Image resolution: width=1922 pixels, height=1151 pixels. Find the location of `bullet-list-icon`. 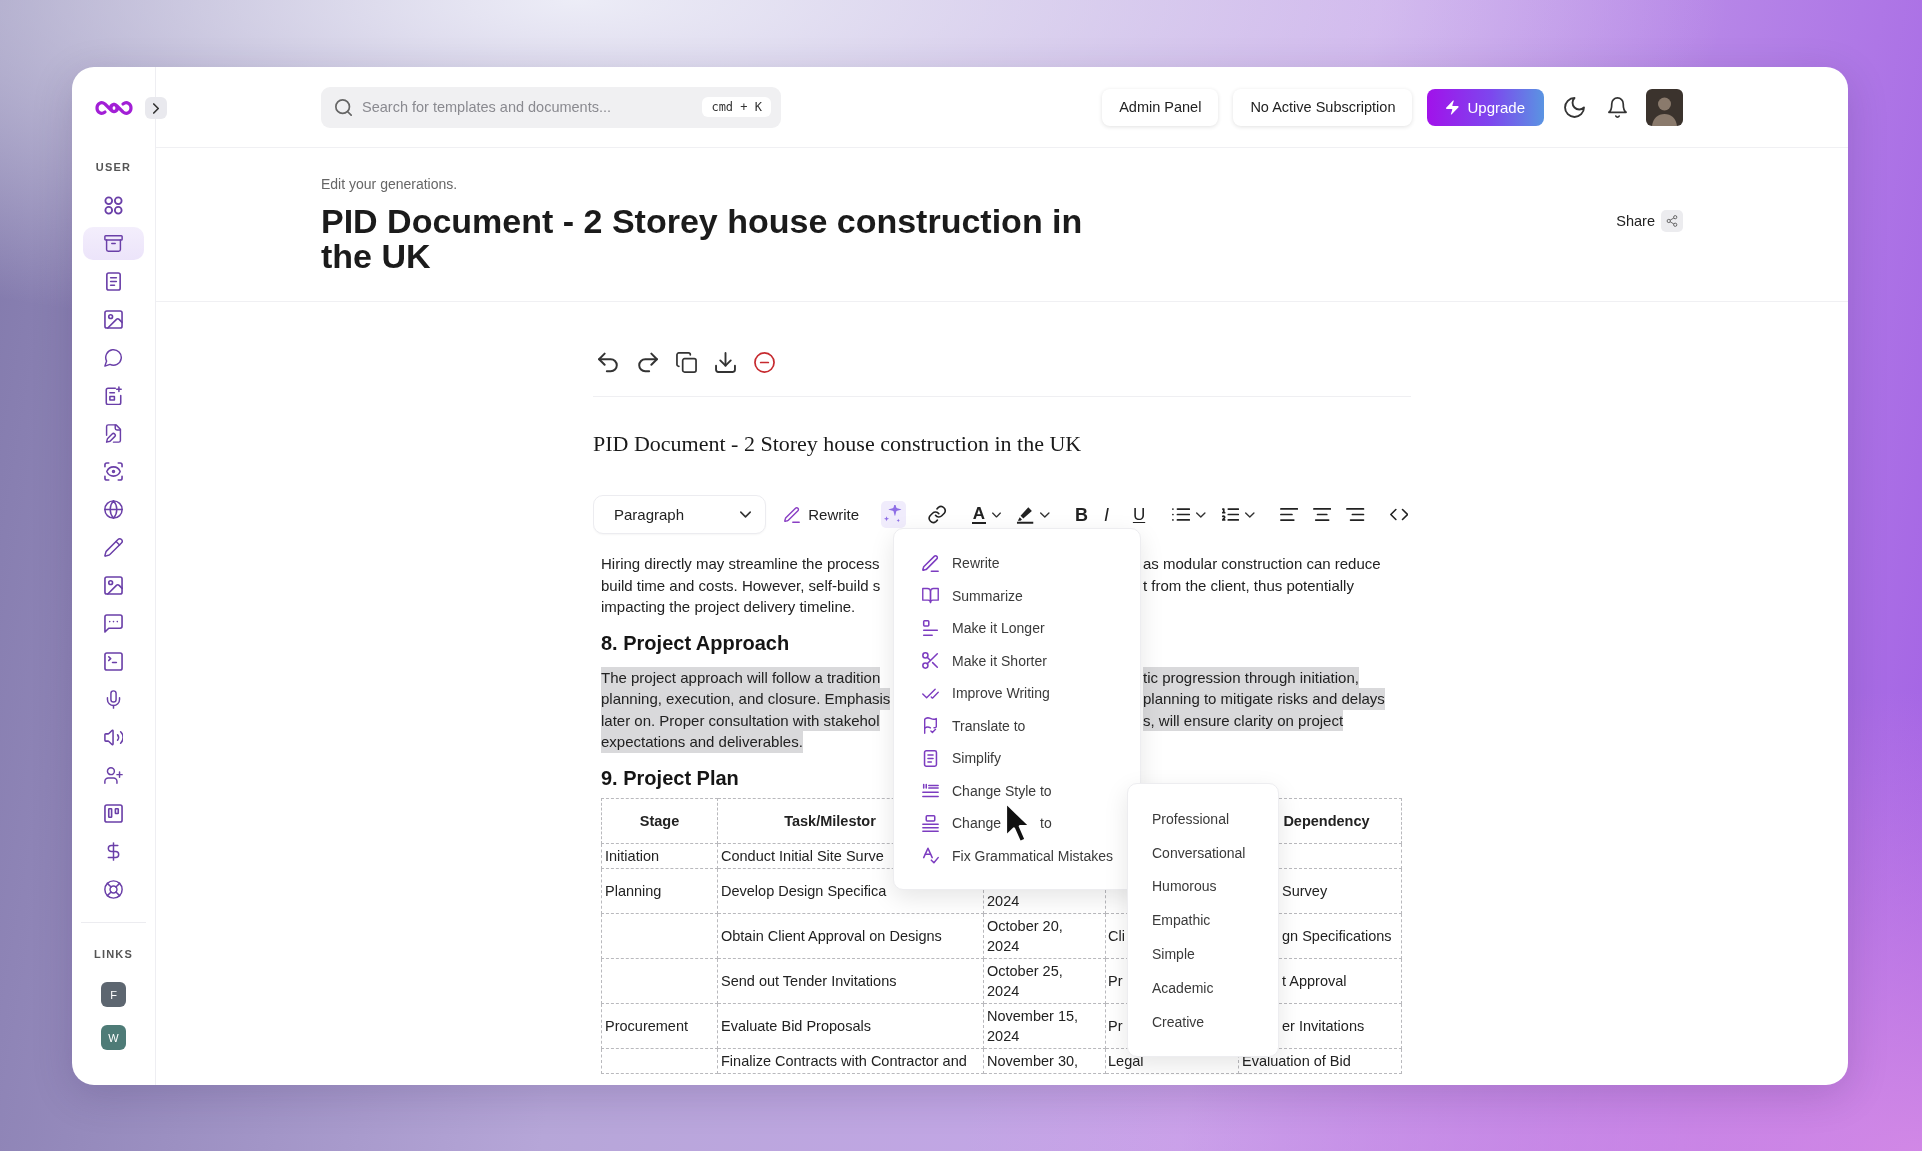

bullet-list-icon is located at coordinates (1181, 514).